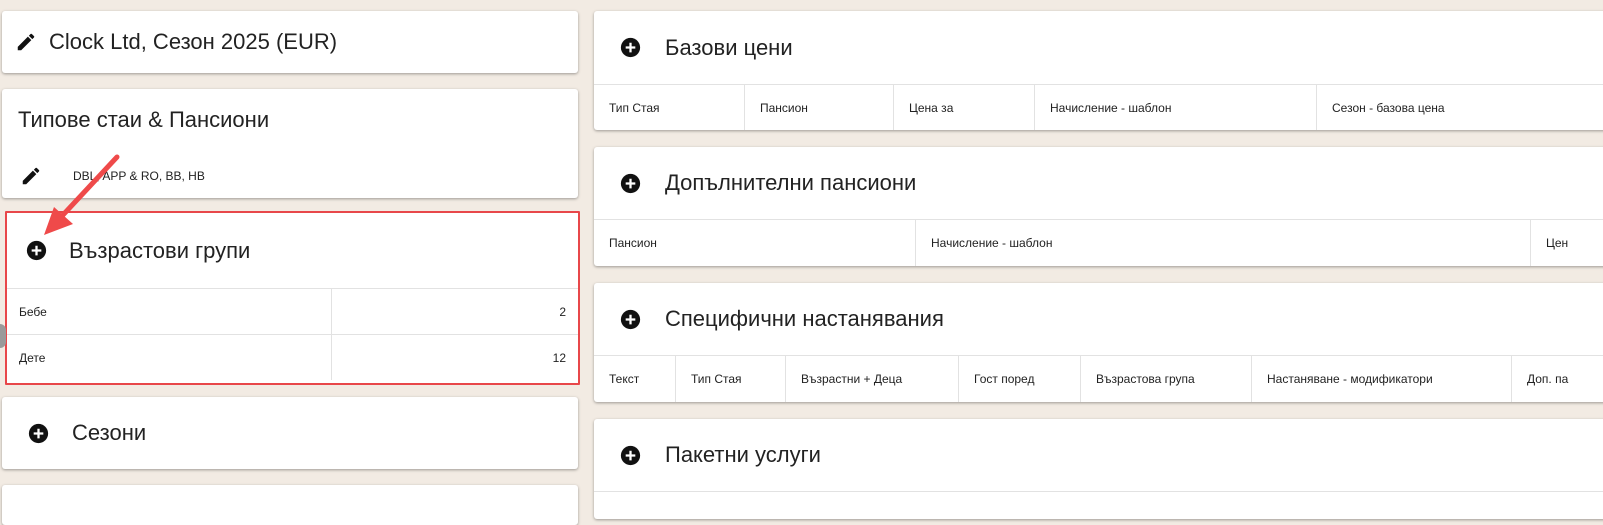  What do you see at coordinates (1098, 48) in the screenshot?
I see `base-prices-header: Базови цени` at bounding box center [1098, 48].